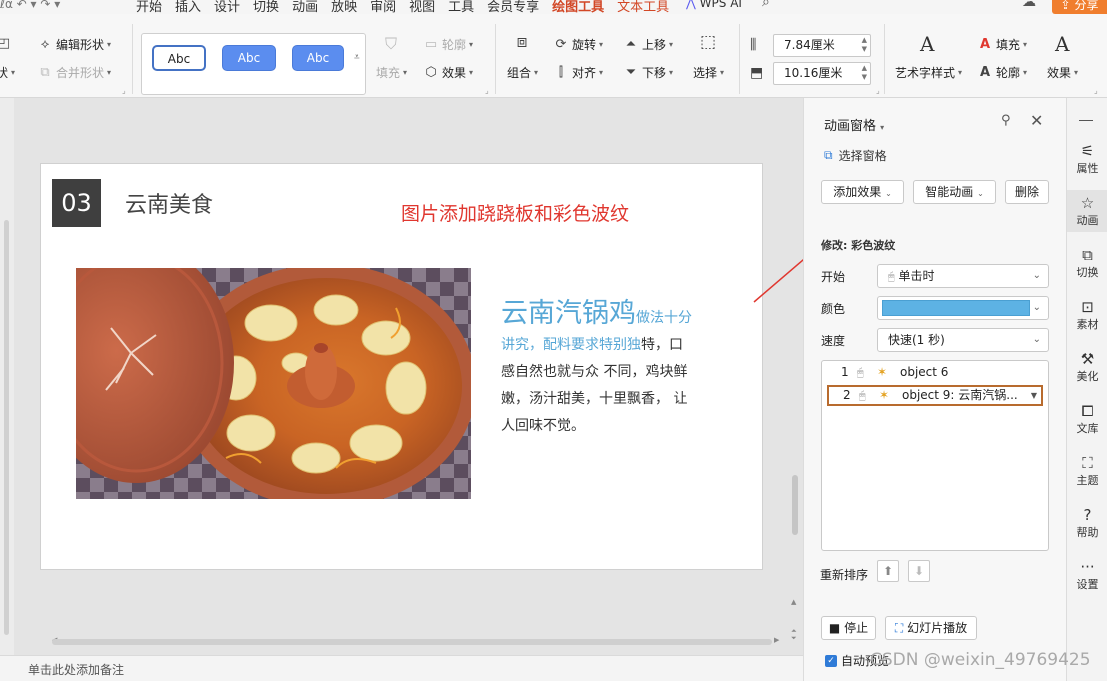  What do you see at coordinates (980, 660) in the screenshot?
I see `watermark: CSDN @weixin_49769425` at bounding box center [980, 660].